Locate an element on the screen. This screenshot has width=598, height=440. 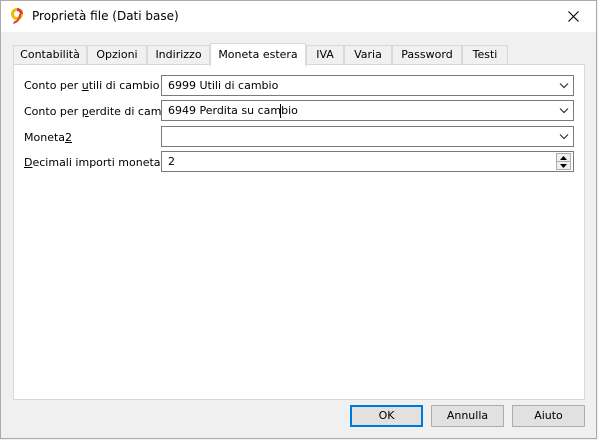
ok-button: OK is located at coordinates (386, 416).